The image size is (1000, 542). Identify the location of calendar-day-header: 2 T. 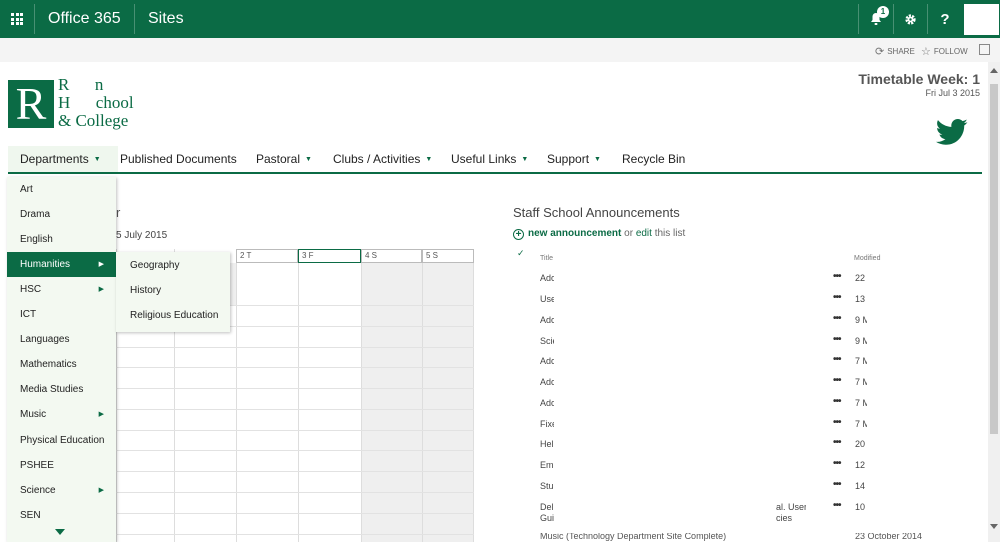
(267, 256).